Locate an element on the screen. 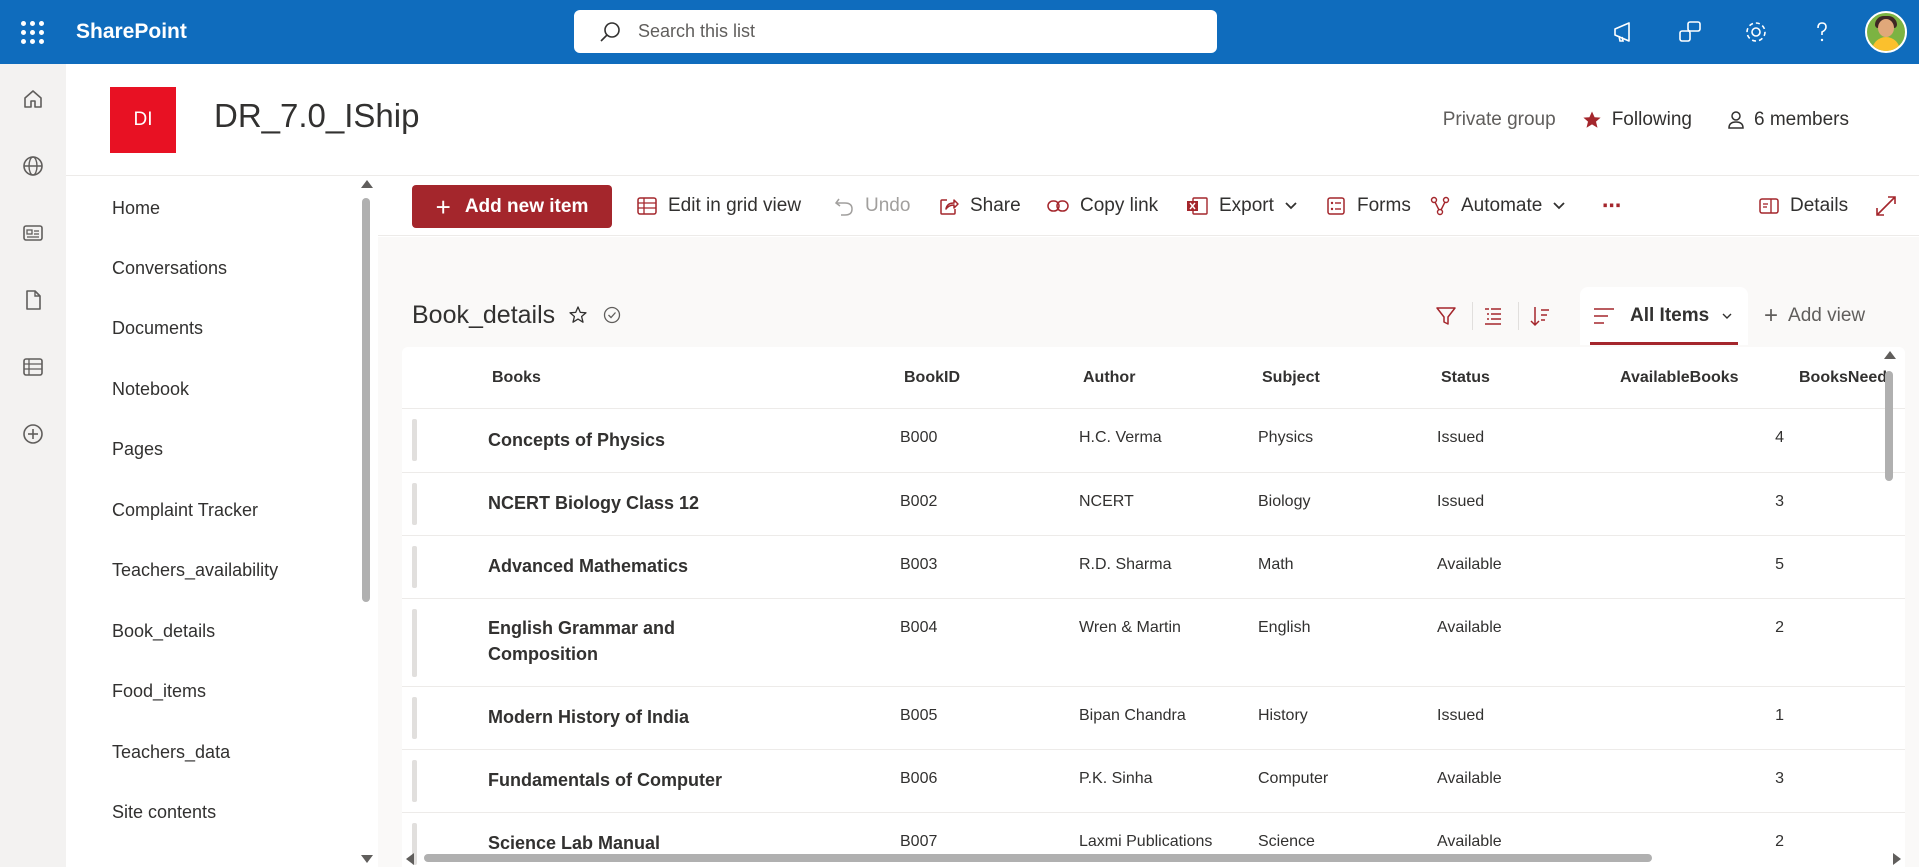  column-header-subject: Subject is located at coordinates (1291, 378).